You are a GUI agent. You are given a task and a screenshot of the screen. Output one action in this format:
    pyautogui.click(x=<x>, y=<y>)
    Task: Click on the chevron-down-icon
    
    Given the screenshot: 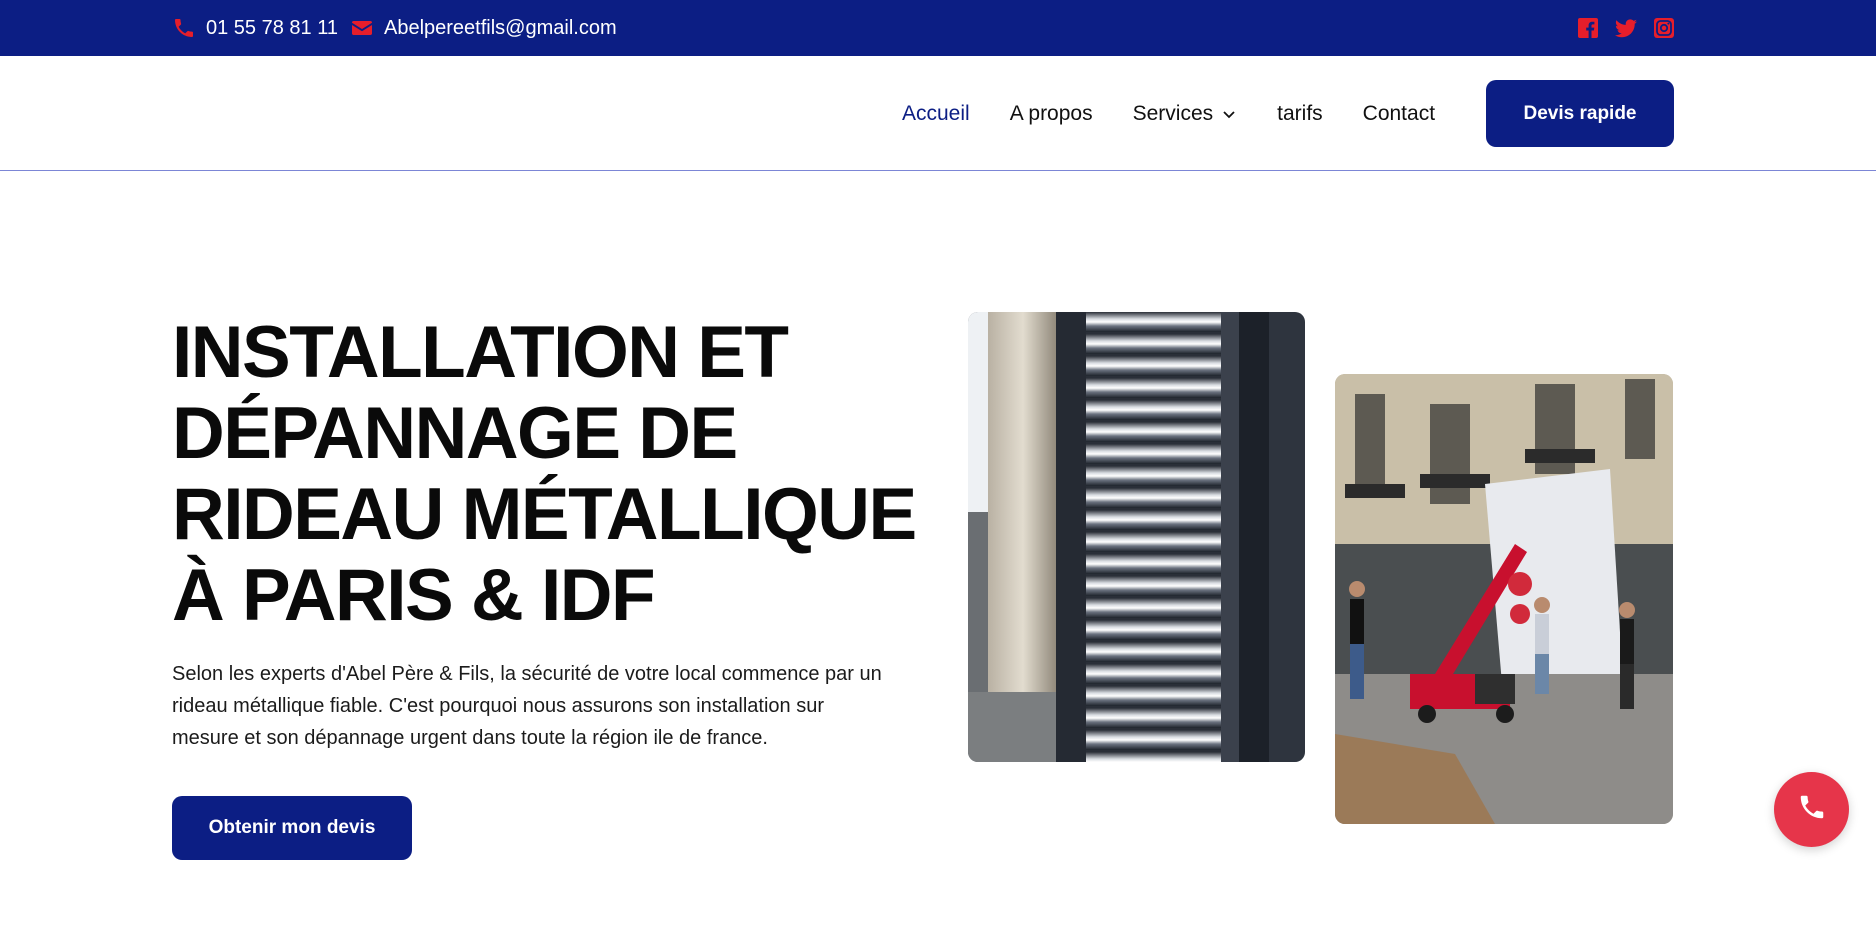 What is the action you would take?
    pyautogui.click(x=1229, y=114)
    